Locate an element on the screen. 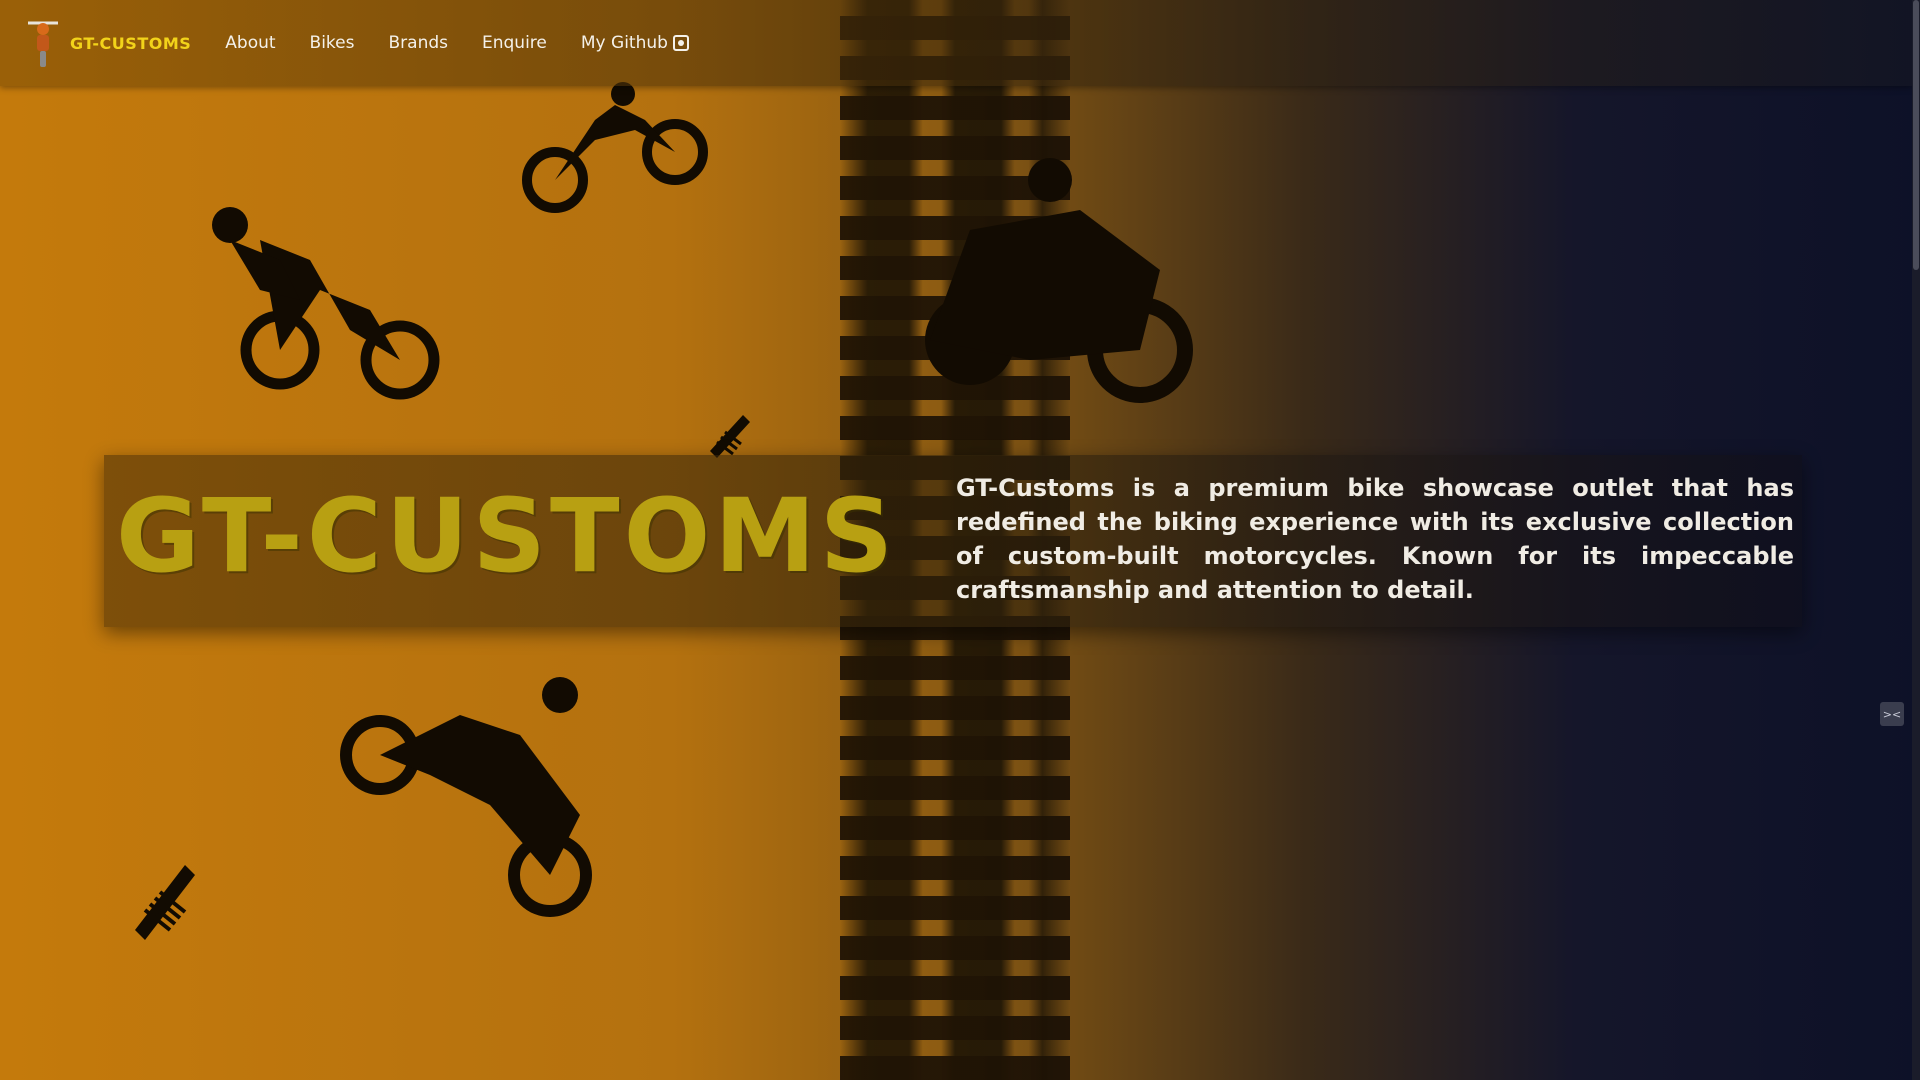 This screenshot has width=1920, height=1080. nav-link-about: About is located at coordinates (250, 43).